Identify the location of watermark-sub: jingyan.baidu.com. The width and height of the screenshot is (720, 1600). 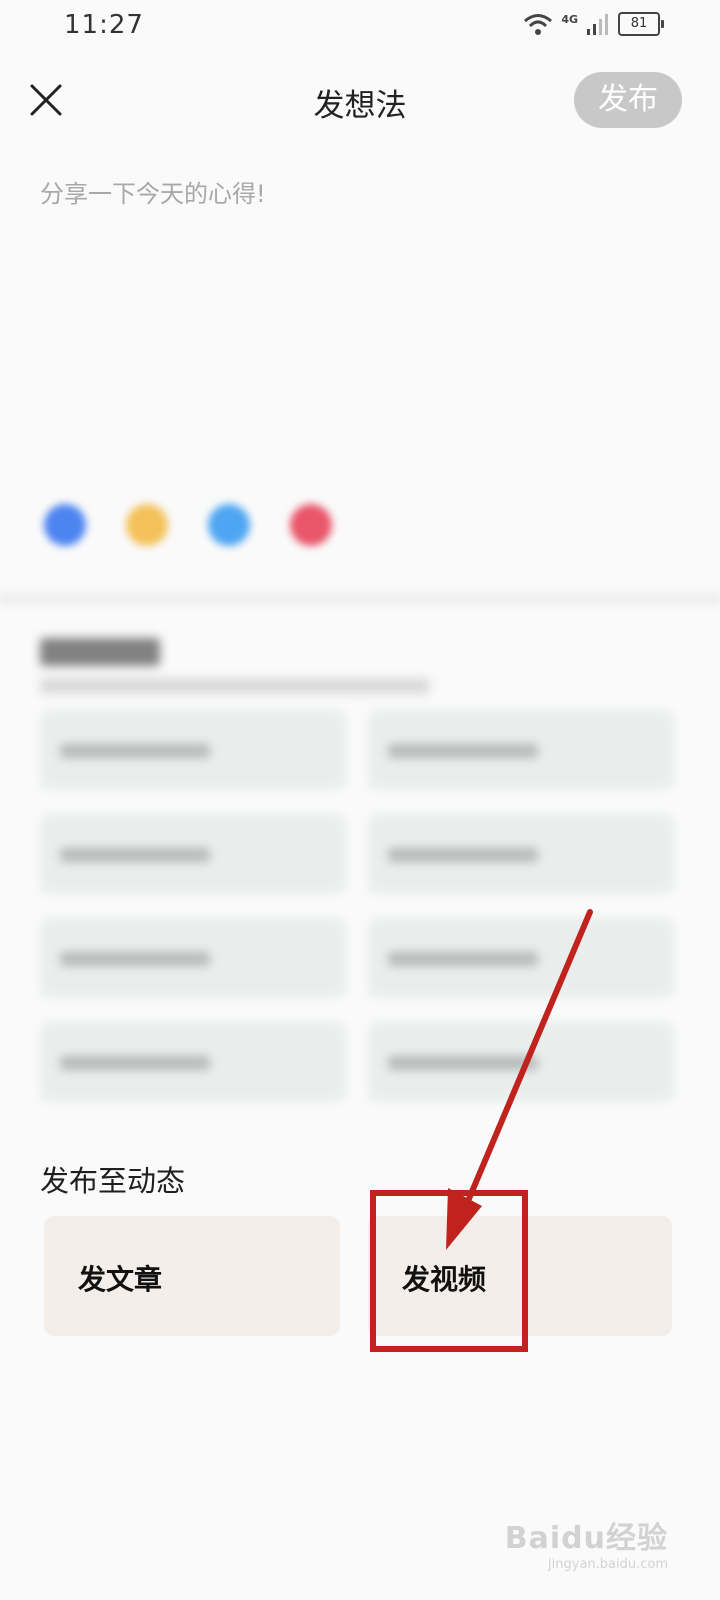
(608, 1564).